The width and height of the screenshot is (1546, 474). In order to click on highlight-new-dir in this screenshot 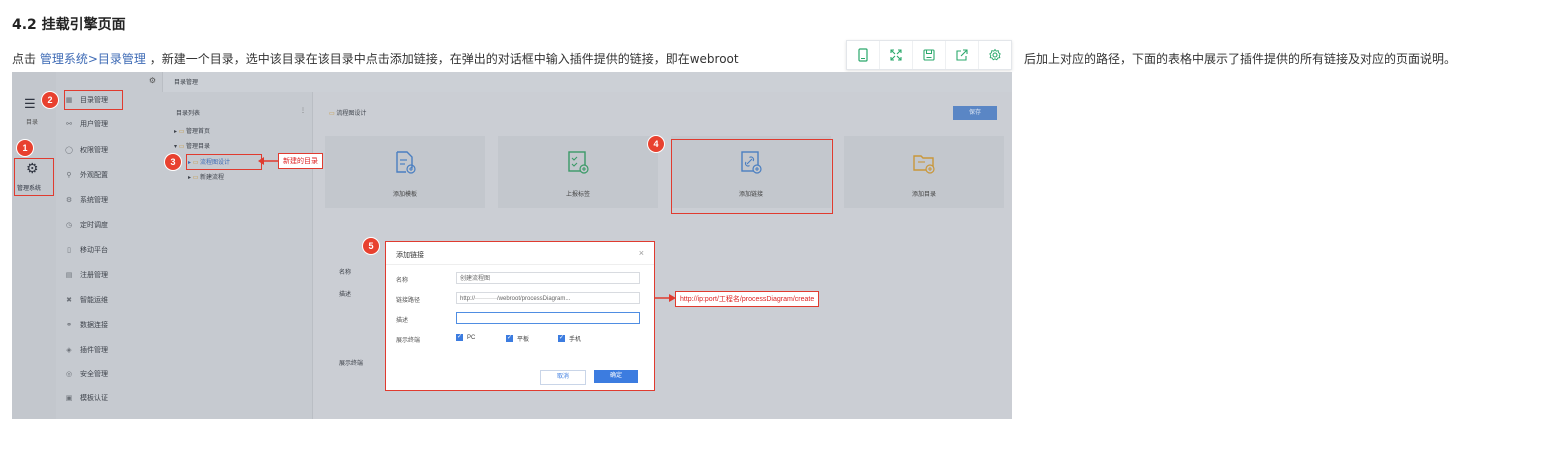, I will do `click(224, 162)`.